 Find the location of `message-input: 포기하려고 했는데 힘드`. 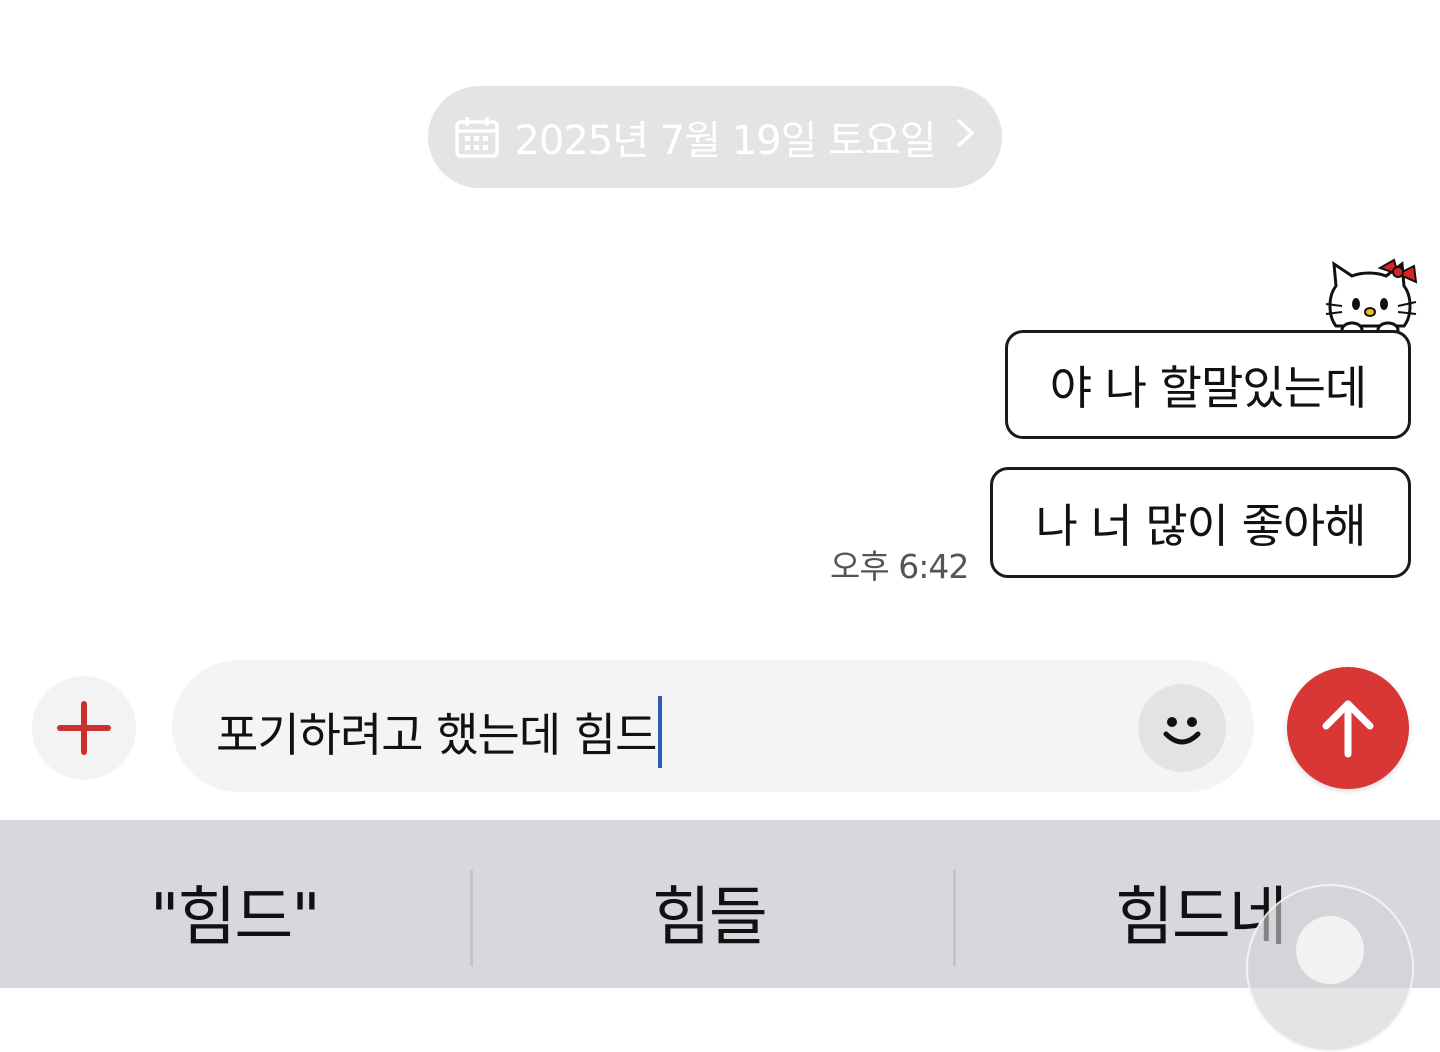

message-input: 포기하려고 했는데 힘드 is located at coordinates (713, 726).